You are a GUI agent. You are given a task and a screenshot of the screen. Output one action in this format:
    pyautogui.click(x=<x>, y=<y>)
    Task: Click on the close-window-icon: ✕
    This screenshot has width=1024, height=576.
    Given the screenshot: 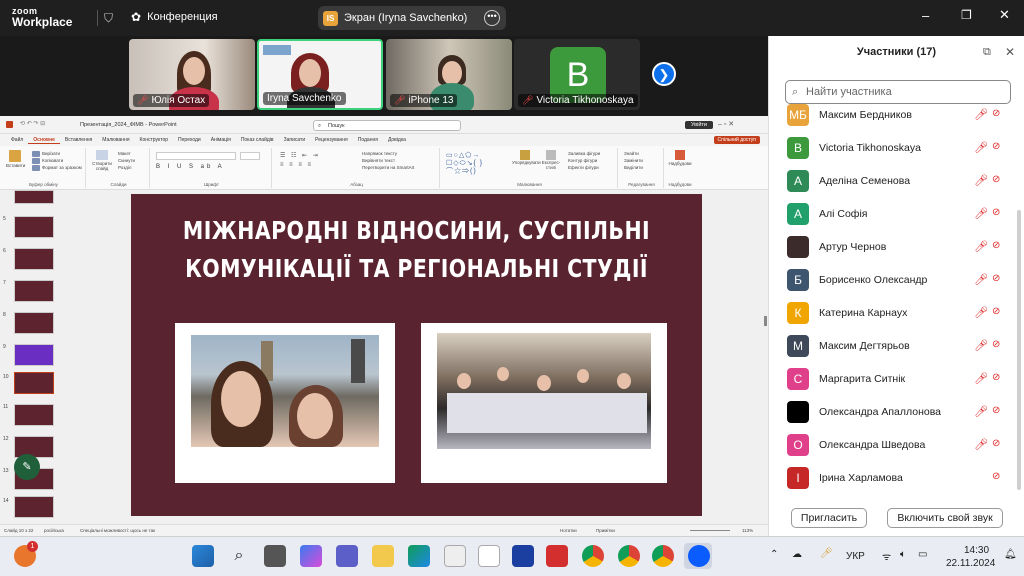 What is the action you would take?
    pyautogui.click(x=1004, y=15)
    